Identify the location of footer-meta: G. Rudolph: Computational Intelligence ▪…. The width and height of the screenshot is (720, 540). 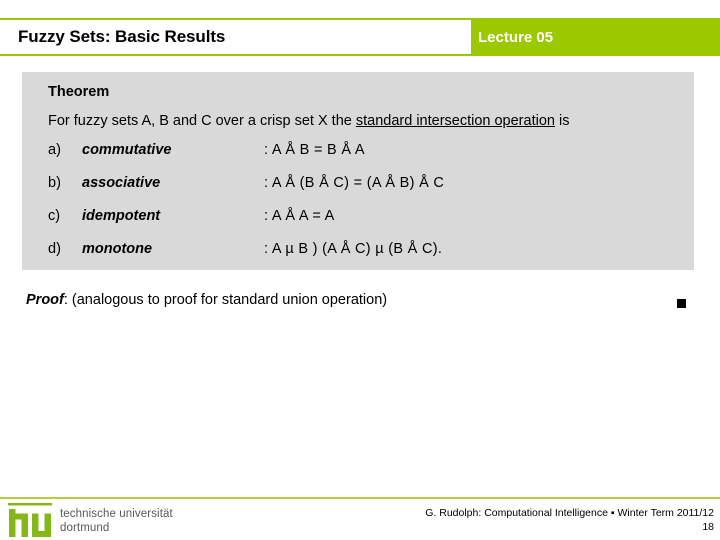
(569, 520).